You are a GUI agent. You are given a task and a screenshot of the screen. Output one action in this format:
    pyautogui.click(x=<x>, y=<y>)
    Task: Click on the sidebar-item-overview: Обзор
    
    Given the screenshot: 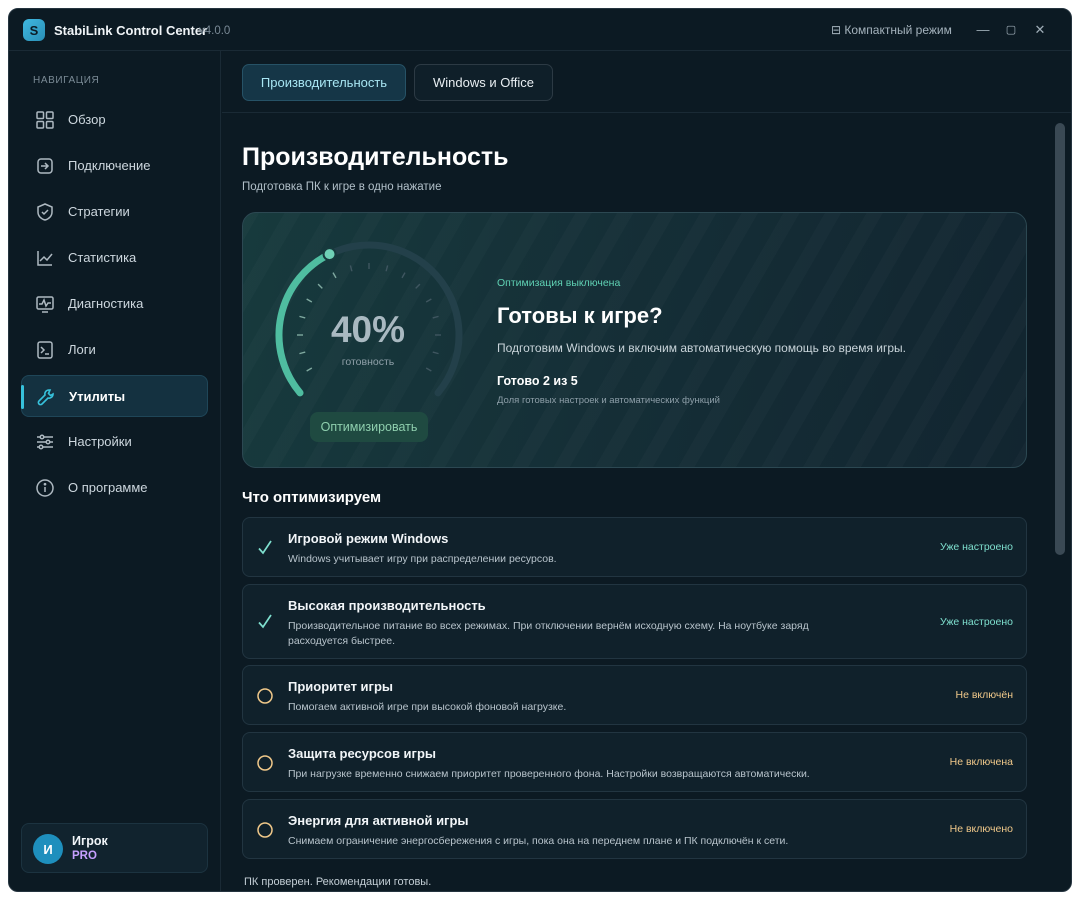 What is the action you would take?
    pyautogui.click(x=114, y=120)
    